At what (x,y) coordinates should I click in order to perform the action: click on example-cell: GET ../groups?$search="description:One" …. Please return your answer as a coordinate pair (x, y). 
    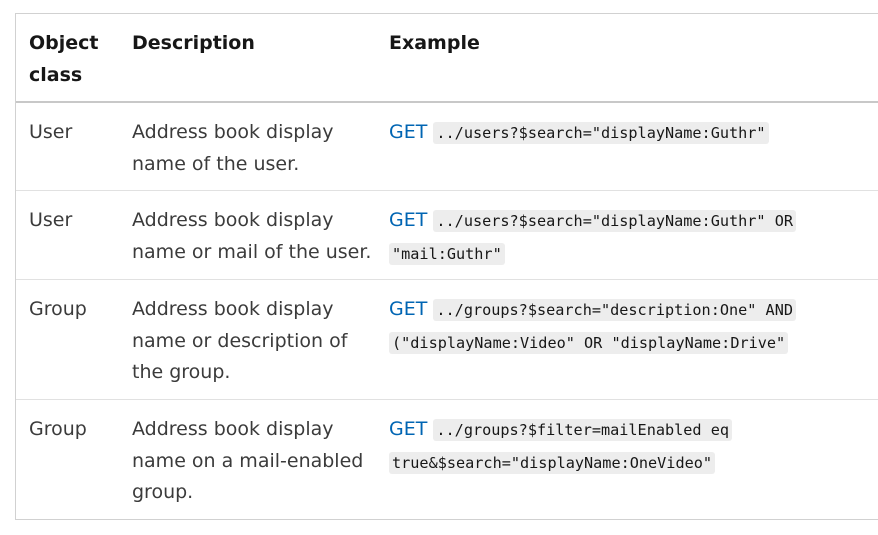
    Looking at the image, I should click on (629, 326).